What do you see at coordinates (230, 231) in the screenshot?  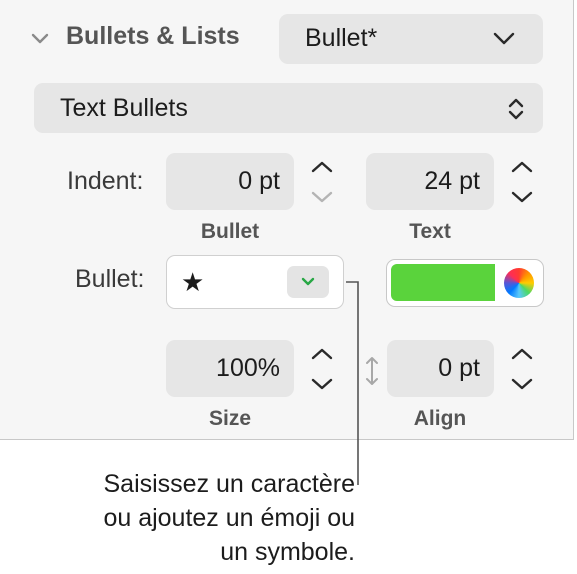 I see `bullet-indent-sublabel: Bullet` at bounding box center [230, 231].